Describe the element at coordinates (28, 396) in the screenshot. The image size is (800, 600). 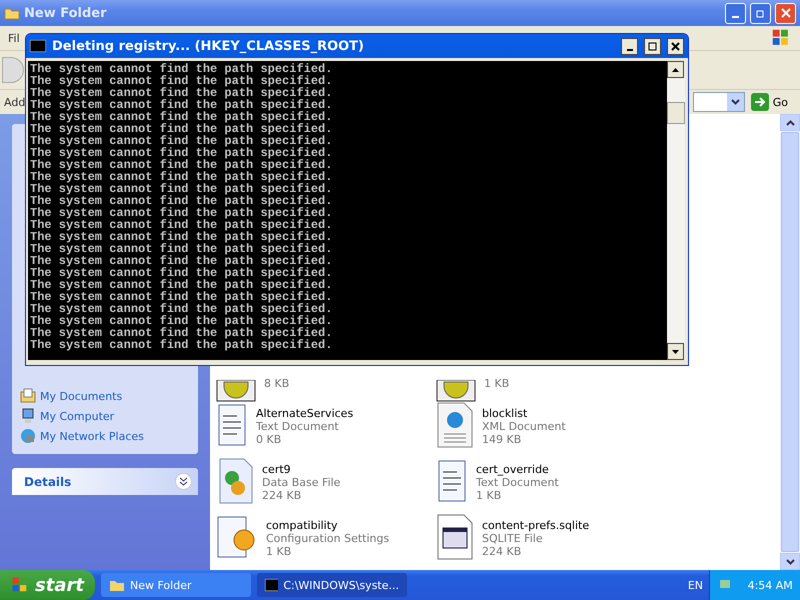
I see `documents-folder-icon` at that location.